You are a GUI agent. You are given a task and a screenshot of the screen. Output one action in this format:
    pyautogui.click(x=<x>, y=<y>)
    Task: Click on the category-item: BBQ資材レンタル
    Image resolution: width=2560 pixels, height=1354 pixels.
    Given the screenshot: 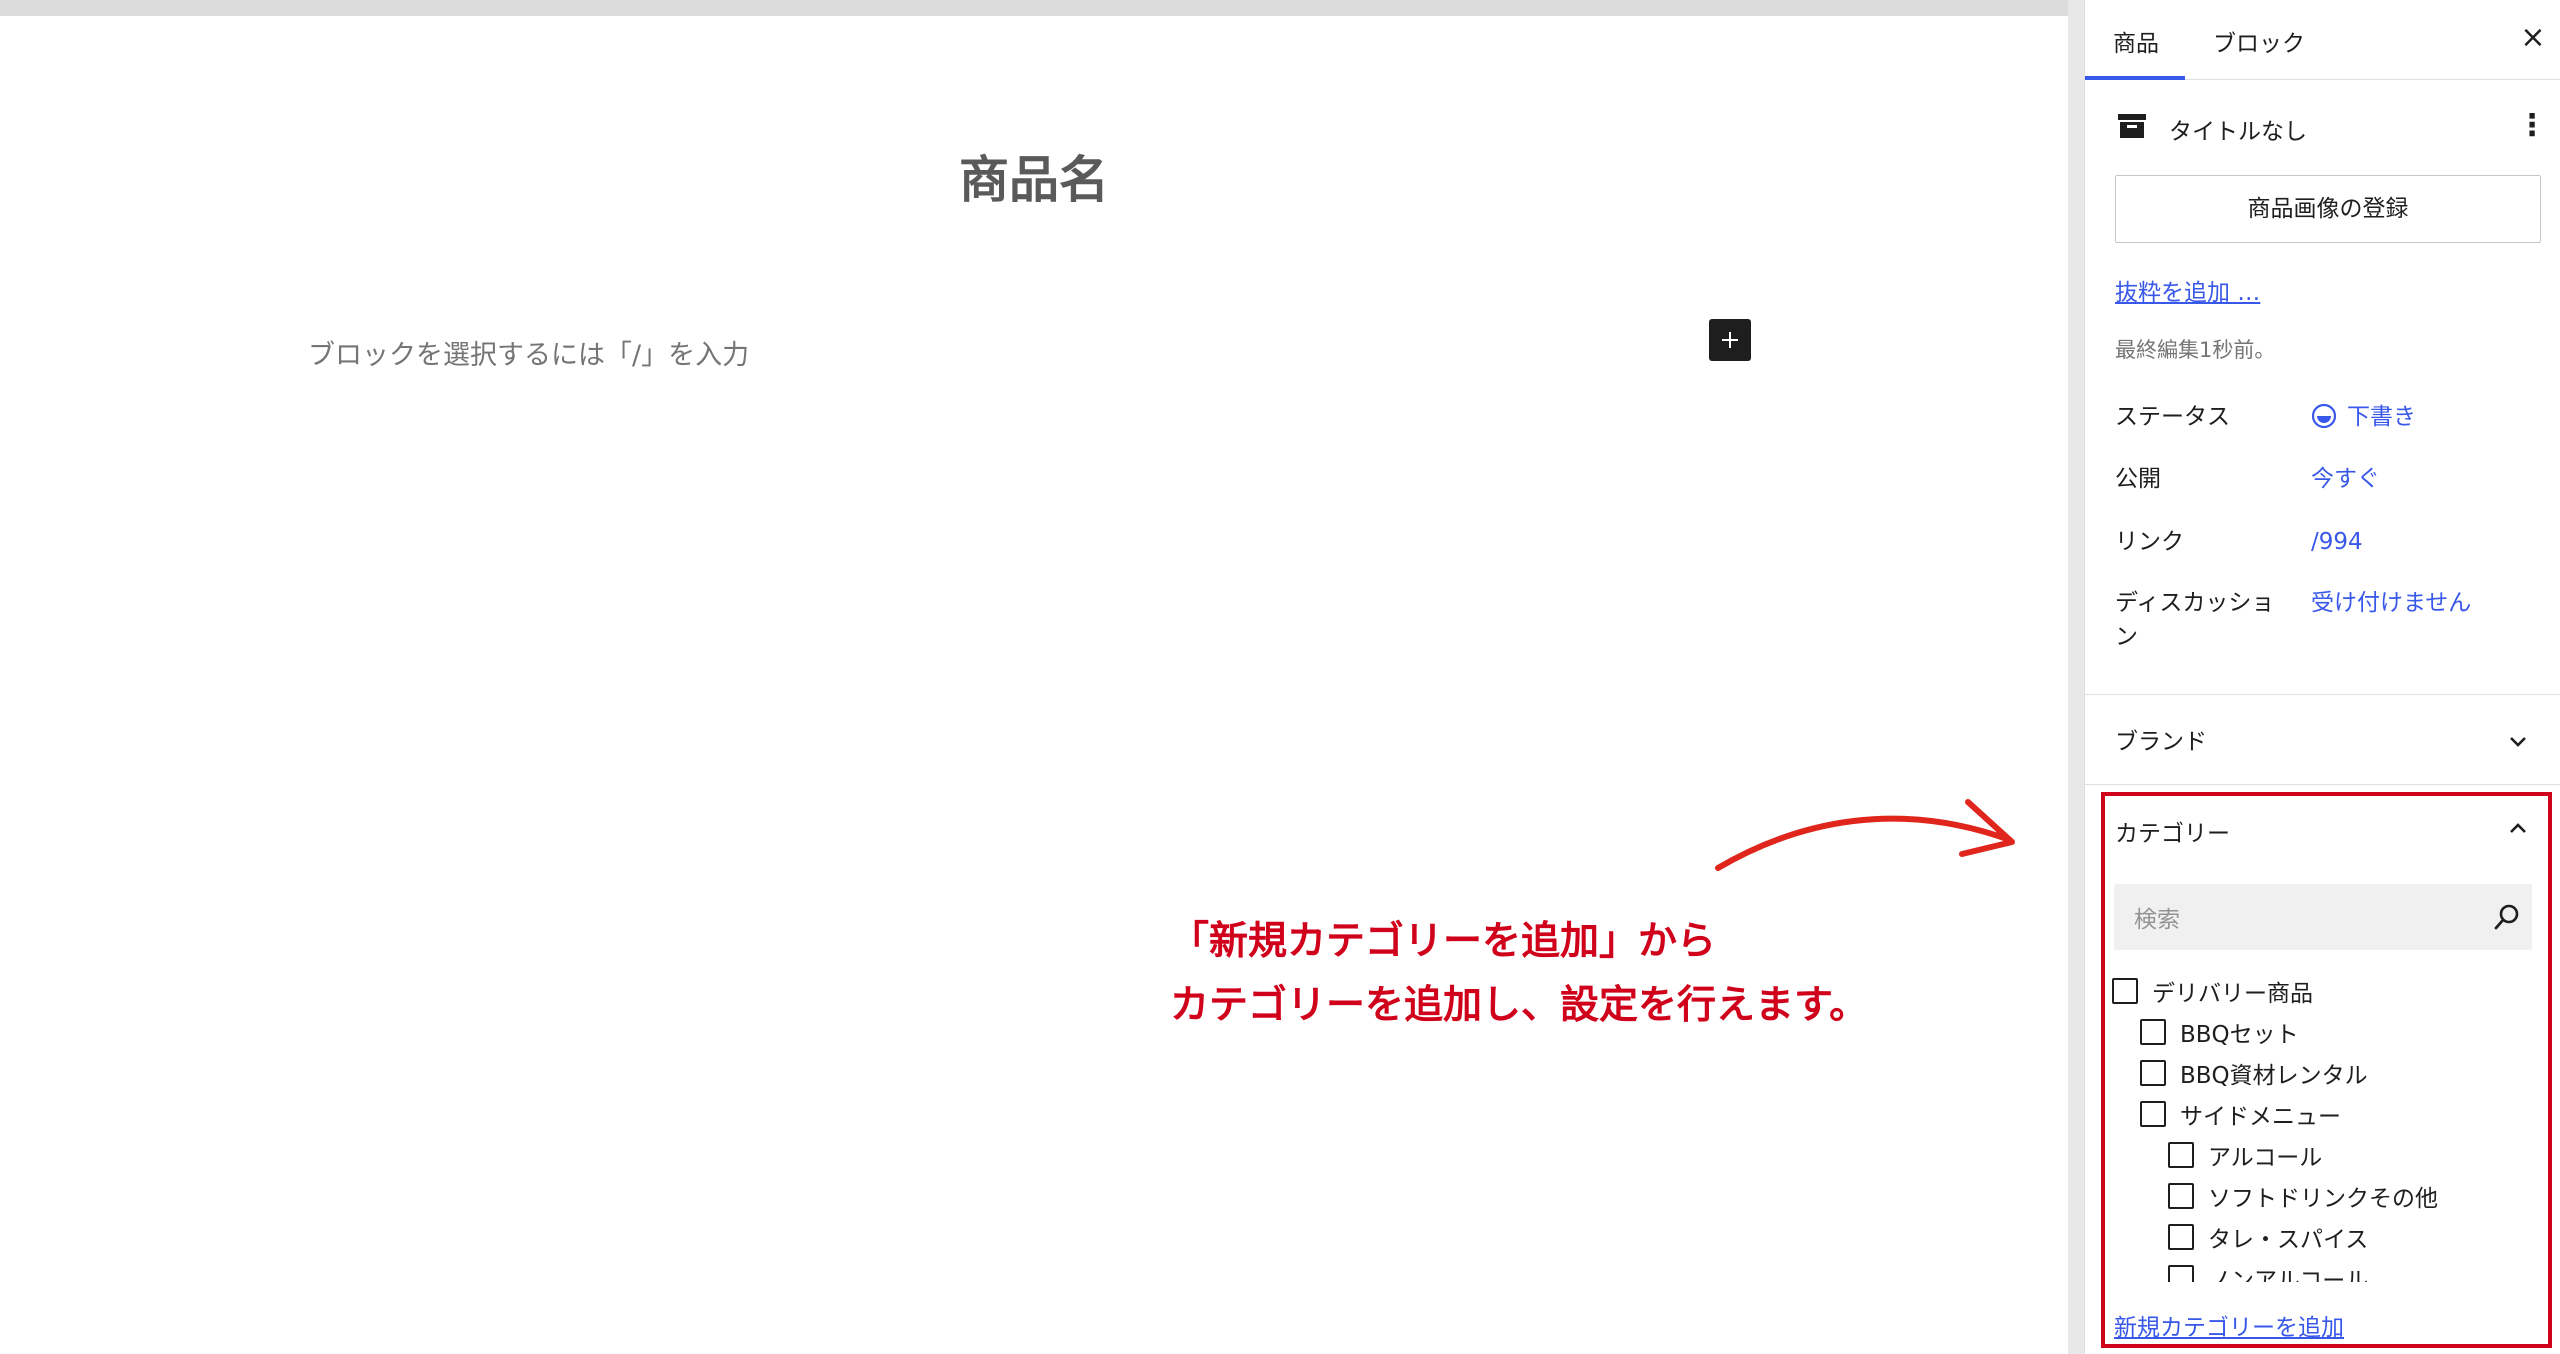 What is the action you would take?
    pyautogui.click(x=2254, y=1073)
    